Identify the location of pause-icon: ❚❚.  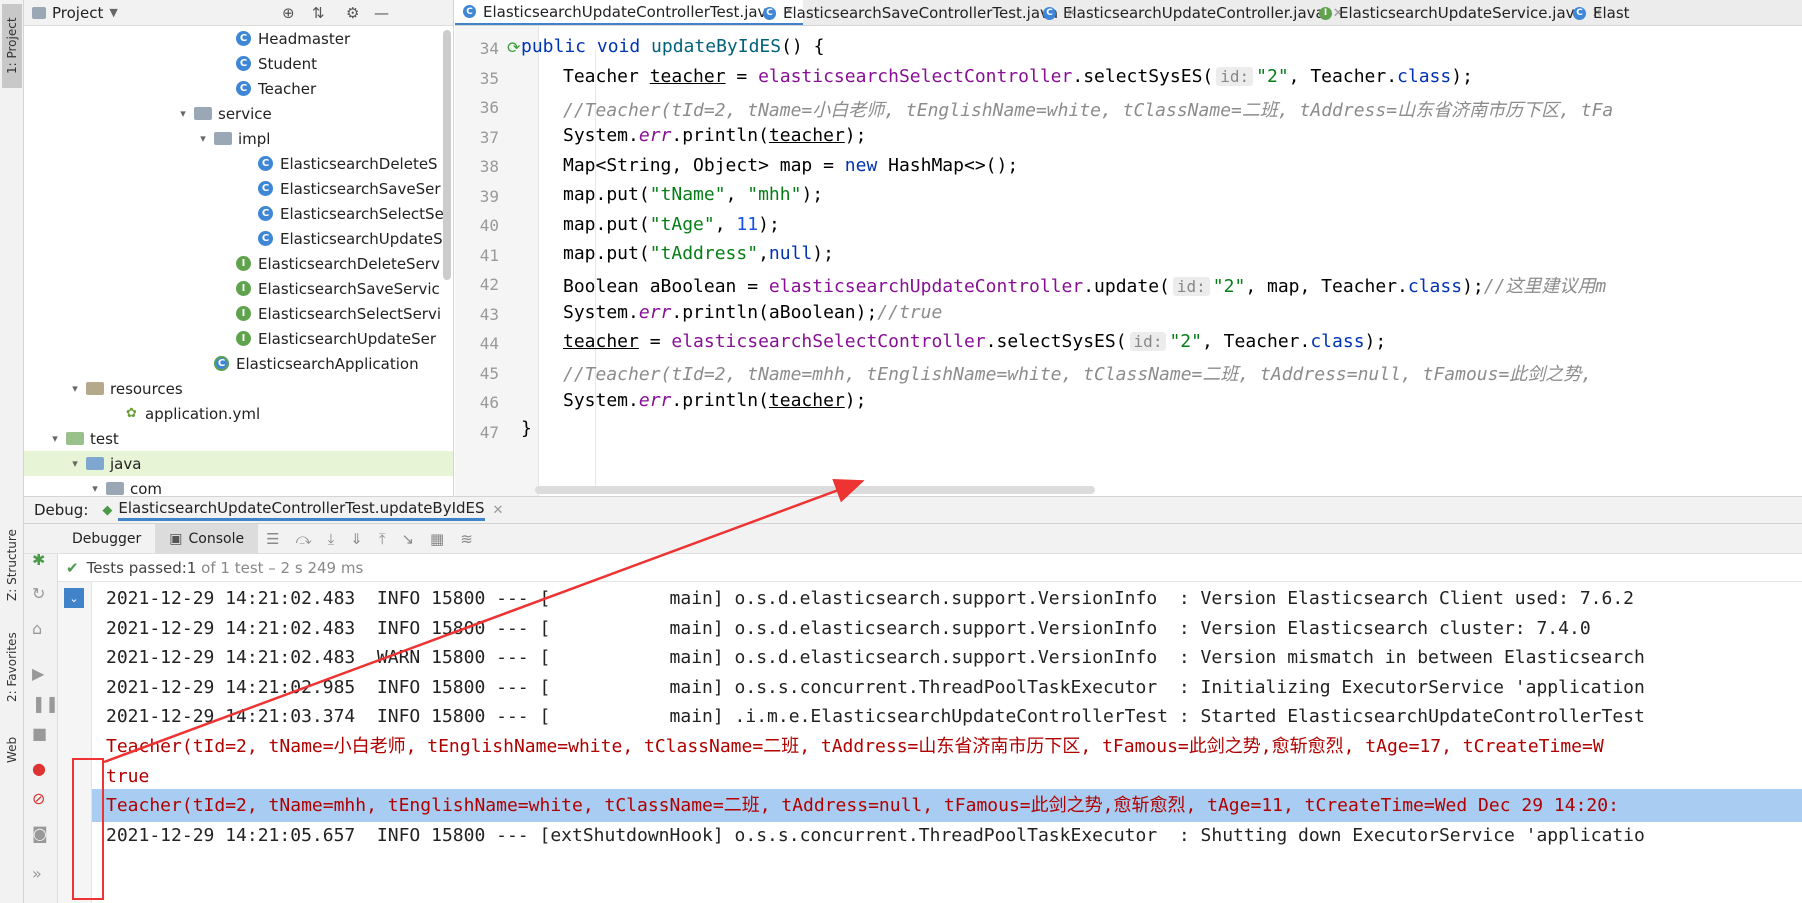
(45, 703).